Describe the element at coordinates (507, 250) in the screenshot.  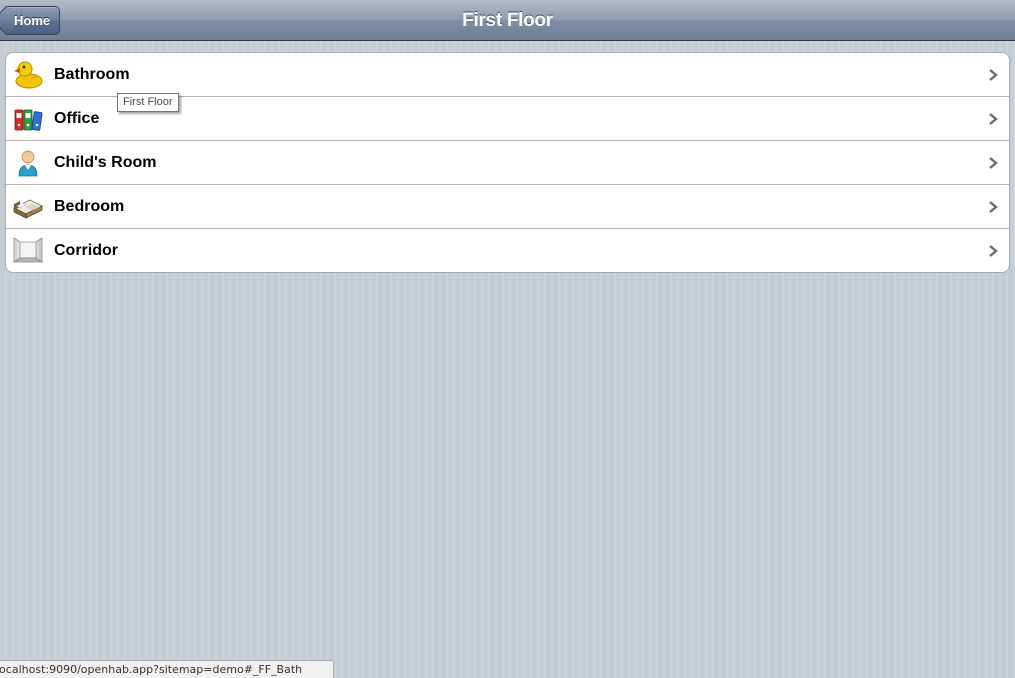
I see `list-item-corridor: Corridor` at that location.